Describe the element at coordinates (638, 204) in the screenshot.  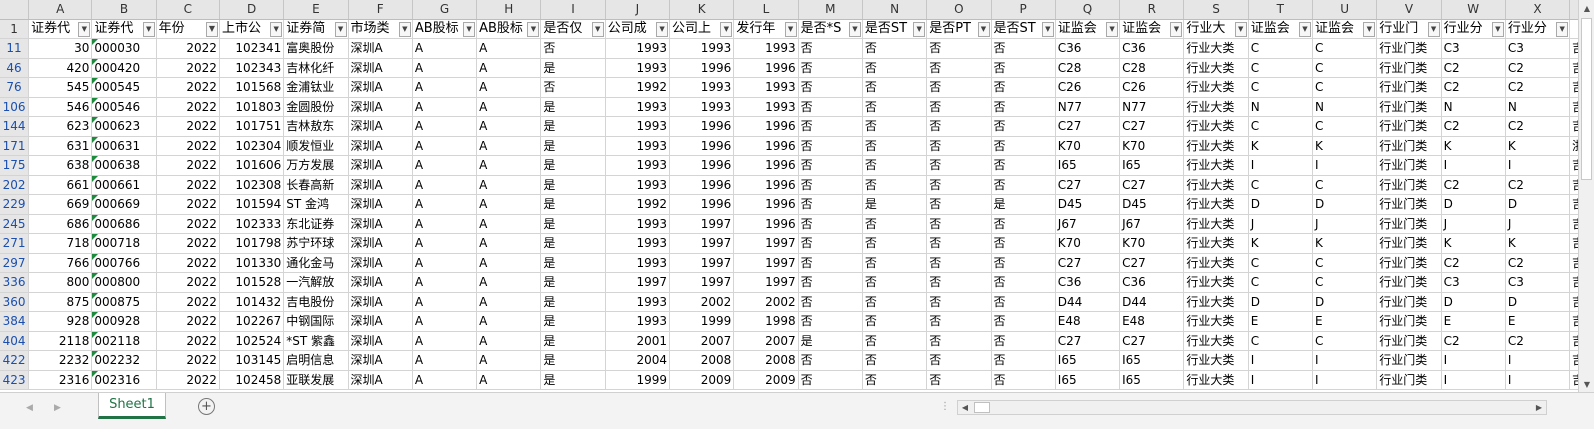
I see `table-cell: 1992` at that location.